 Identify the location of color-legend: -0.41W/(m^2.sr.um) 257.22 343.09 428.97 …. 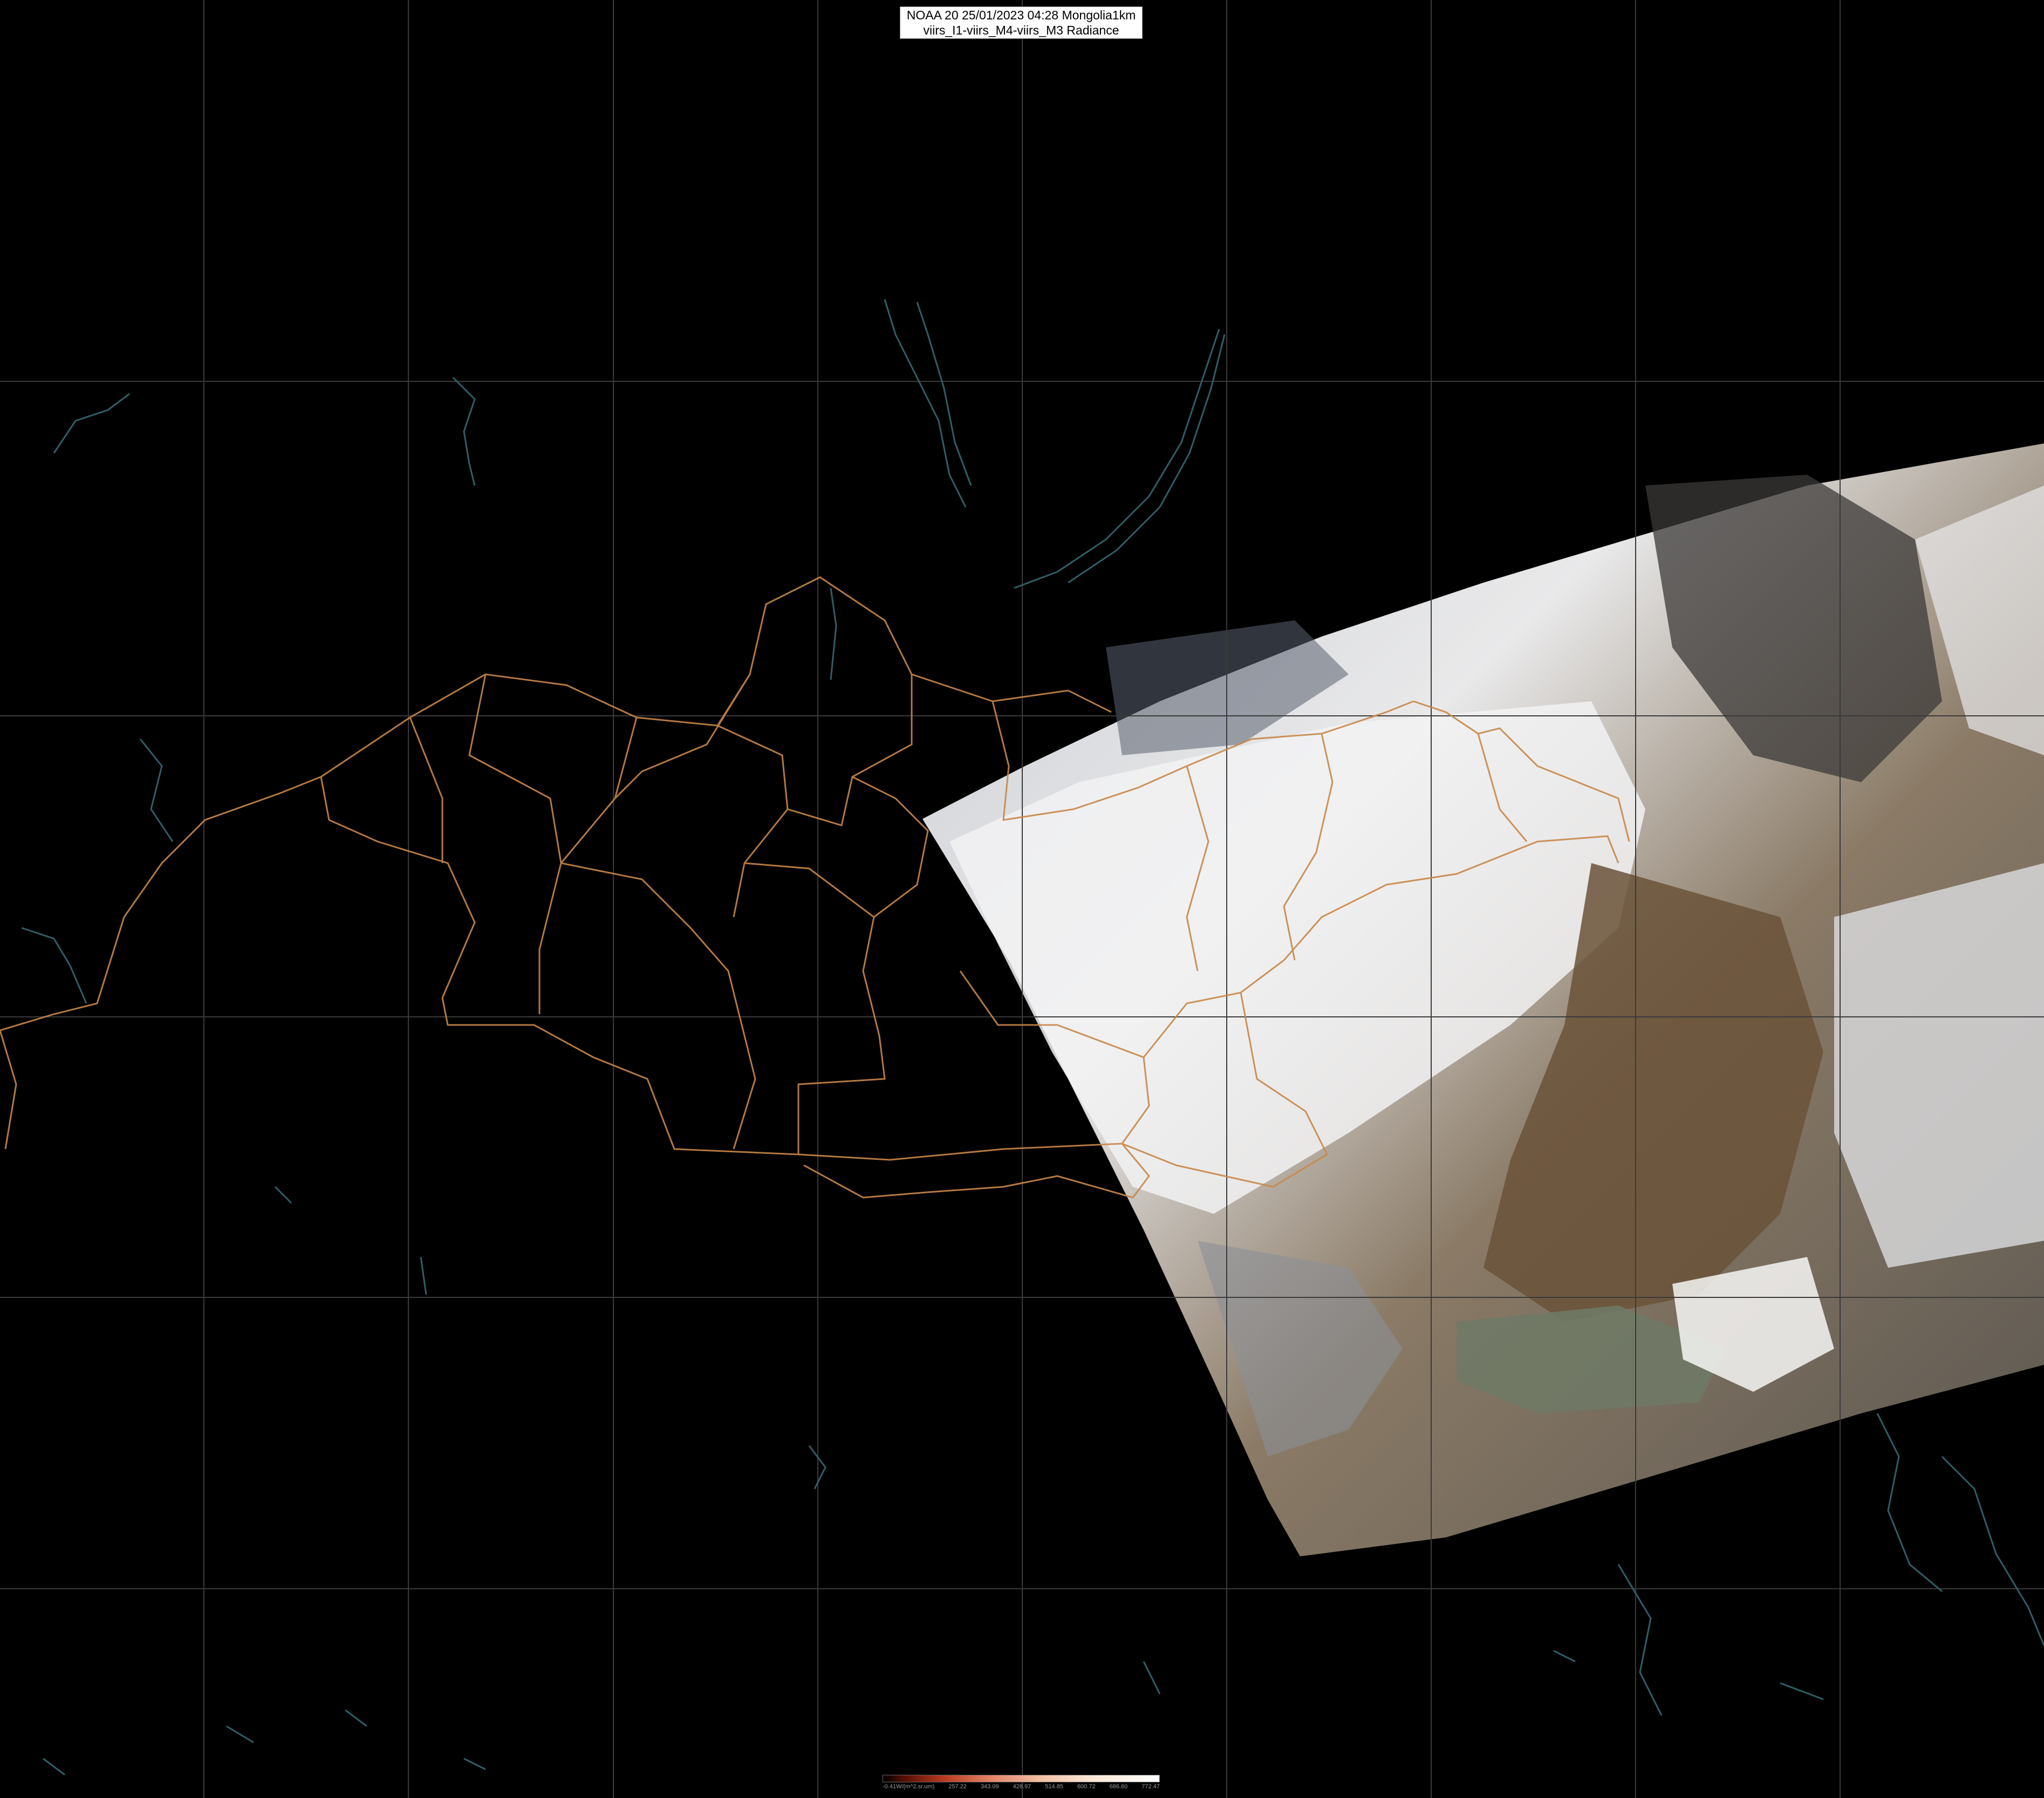
(1021, 1783).